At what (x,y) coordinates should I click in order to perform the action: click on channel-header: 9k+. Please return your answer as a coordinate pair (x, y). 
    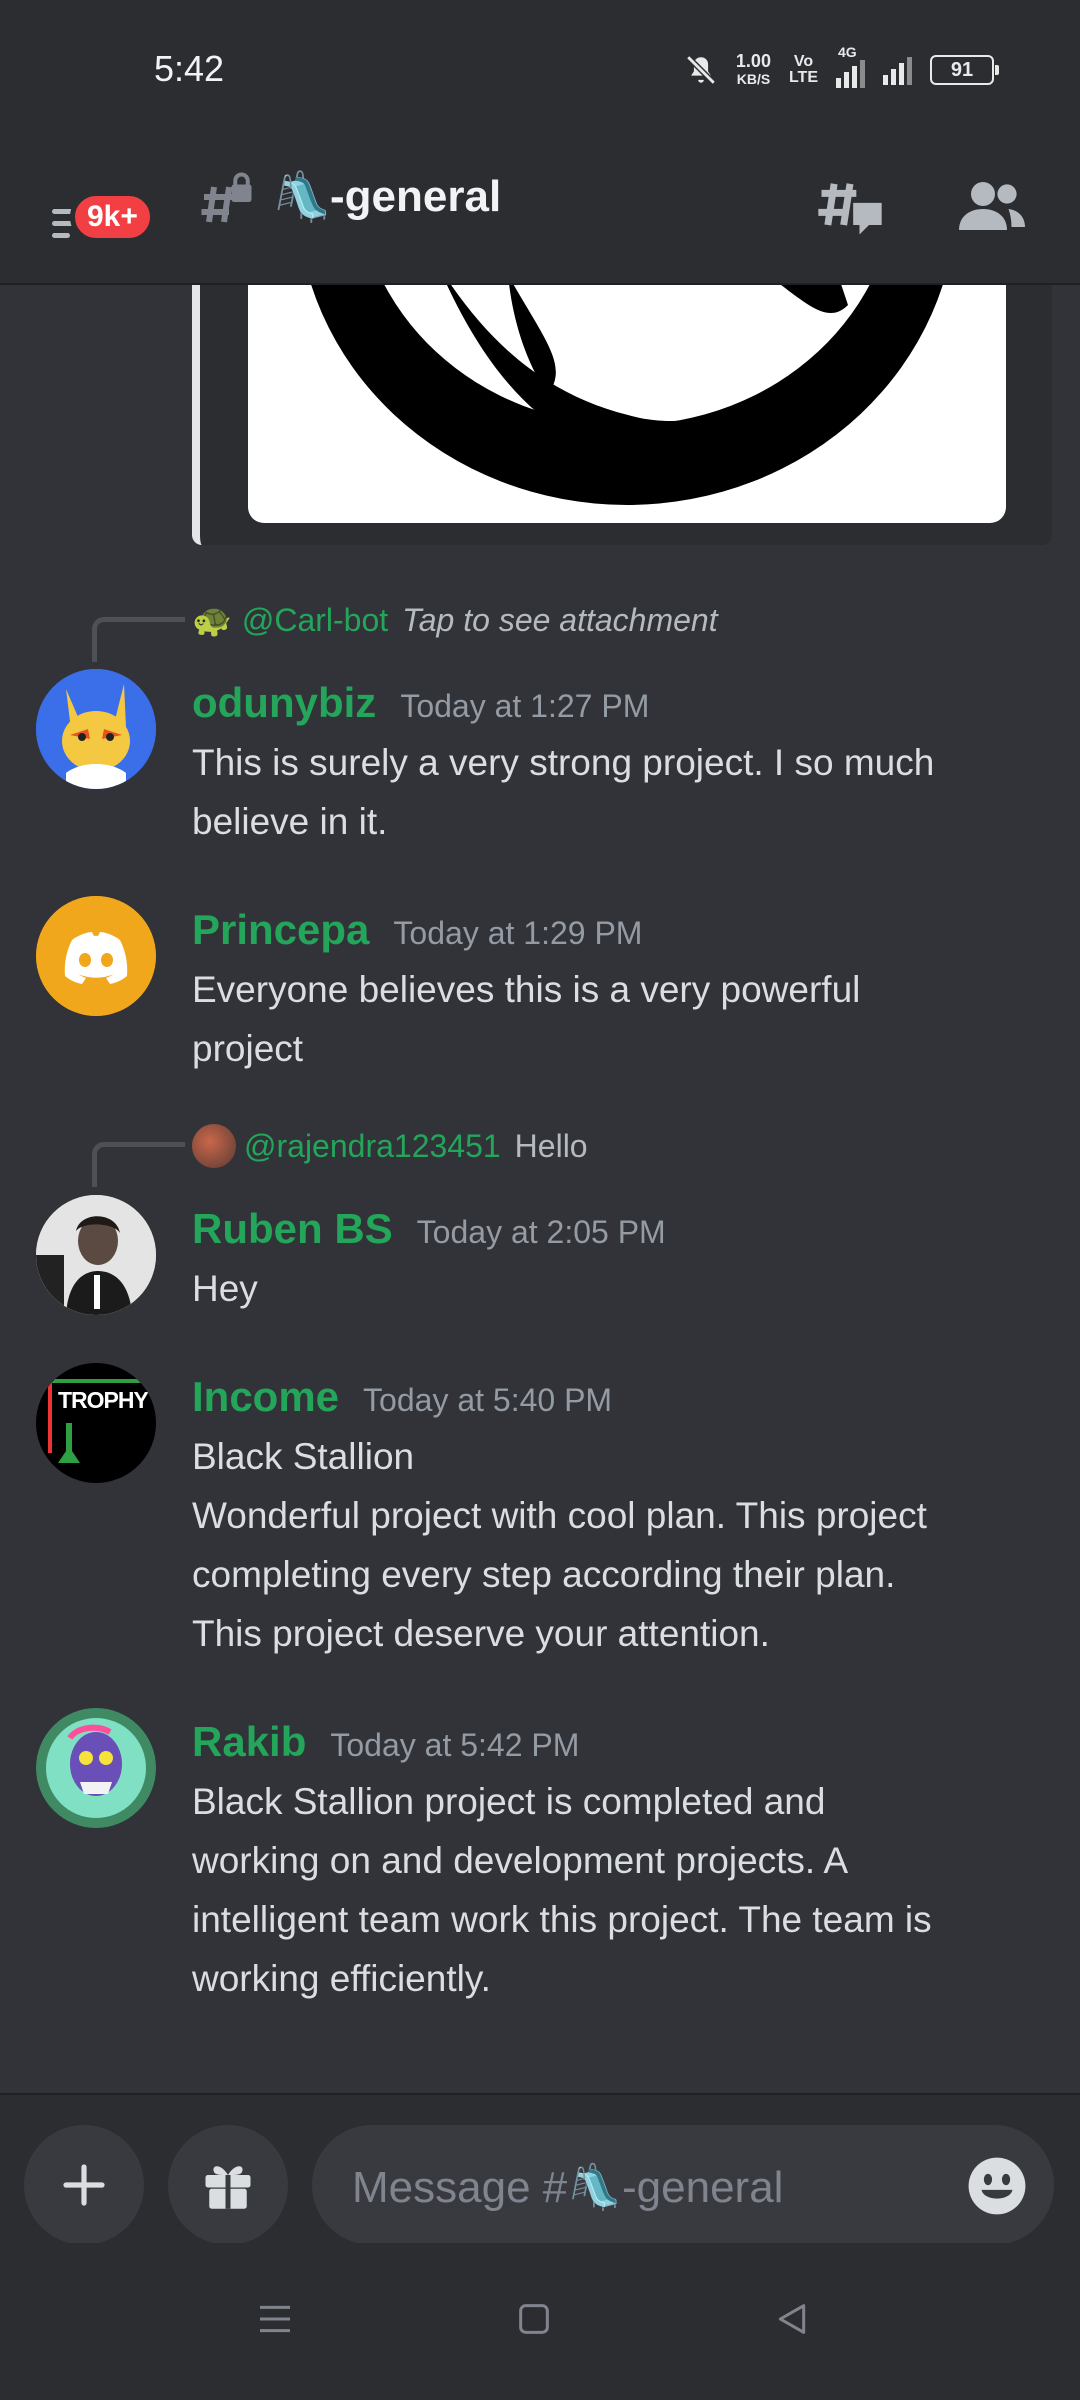
    Looking at the image, I should click on (540, 215).